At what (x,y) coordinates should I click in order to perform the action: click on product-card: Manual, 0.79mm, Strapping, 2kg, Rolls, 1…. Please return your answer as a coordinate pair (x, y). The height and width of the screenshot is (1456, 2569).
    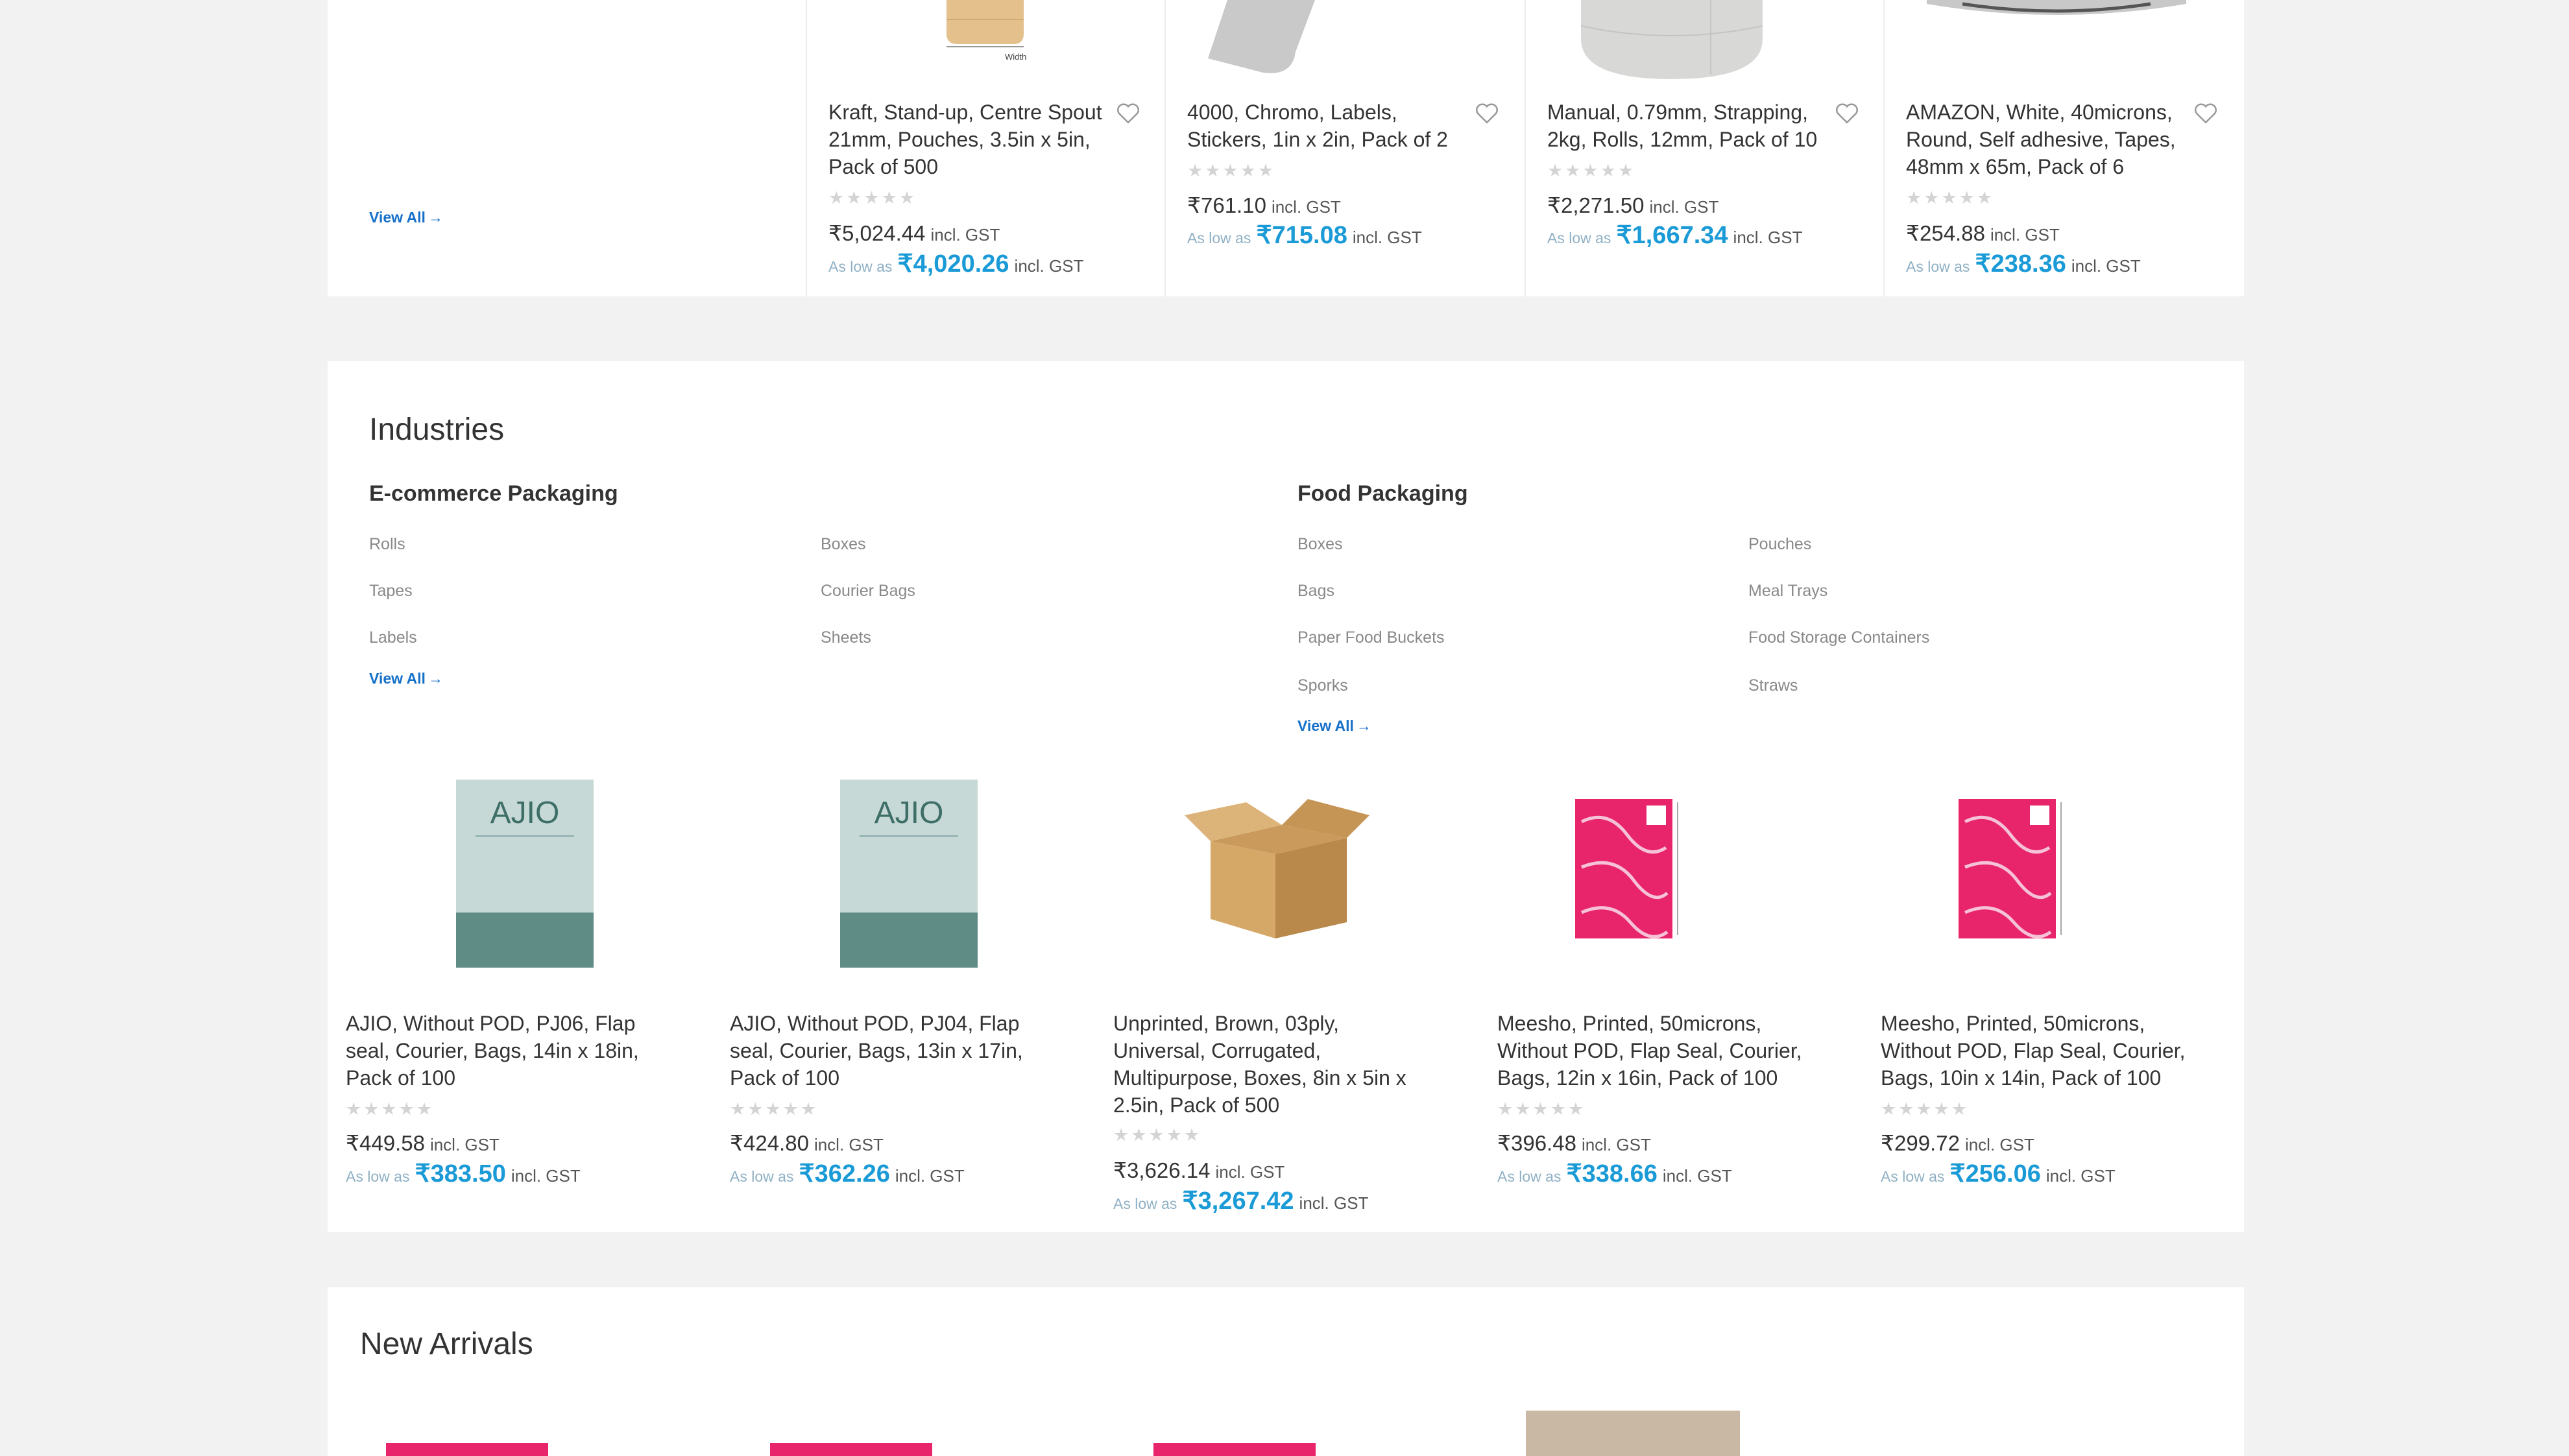
    Looking at the image, I should click on (1703, 148).